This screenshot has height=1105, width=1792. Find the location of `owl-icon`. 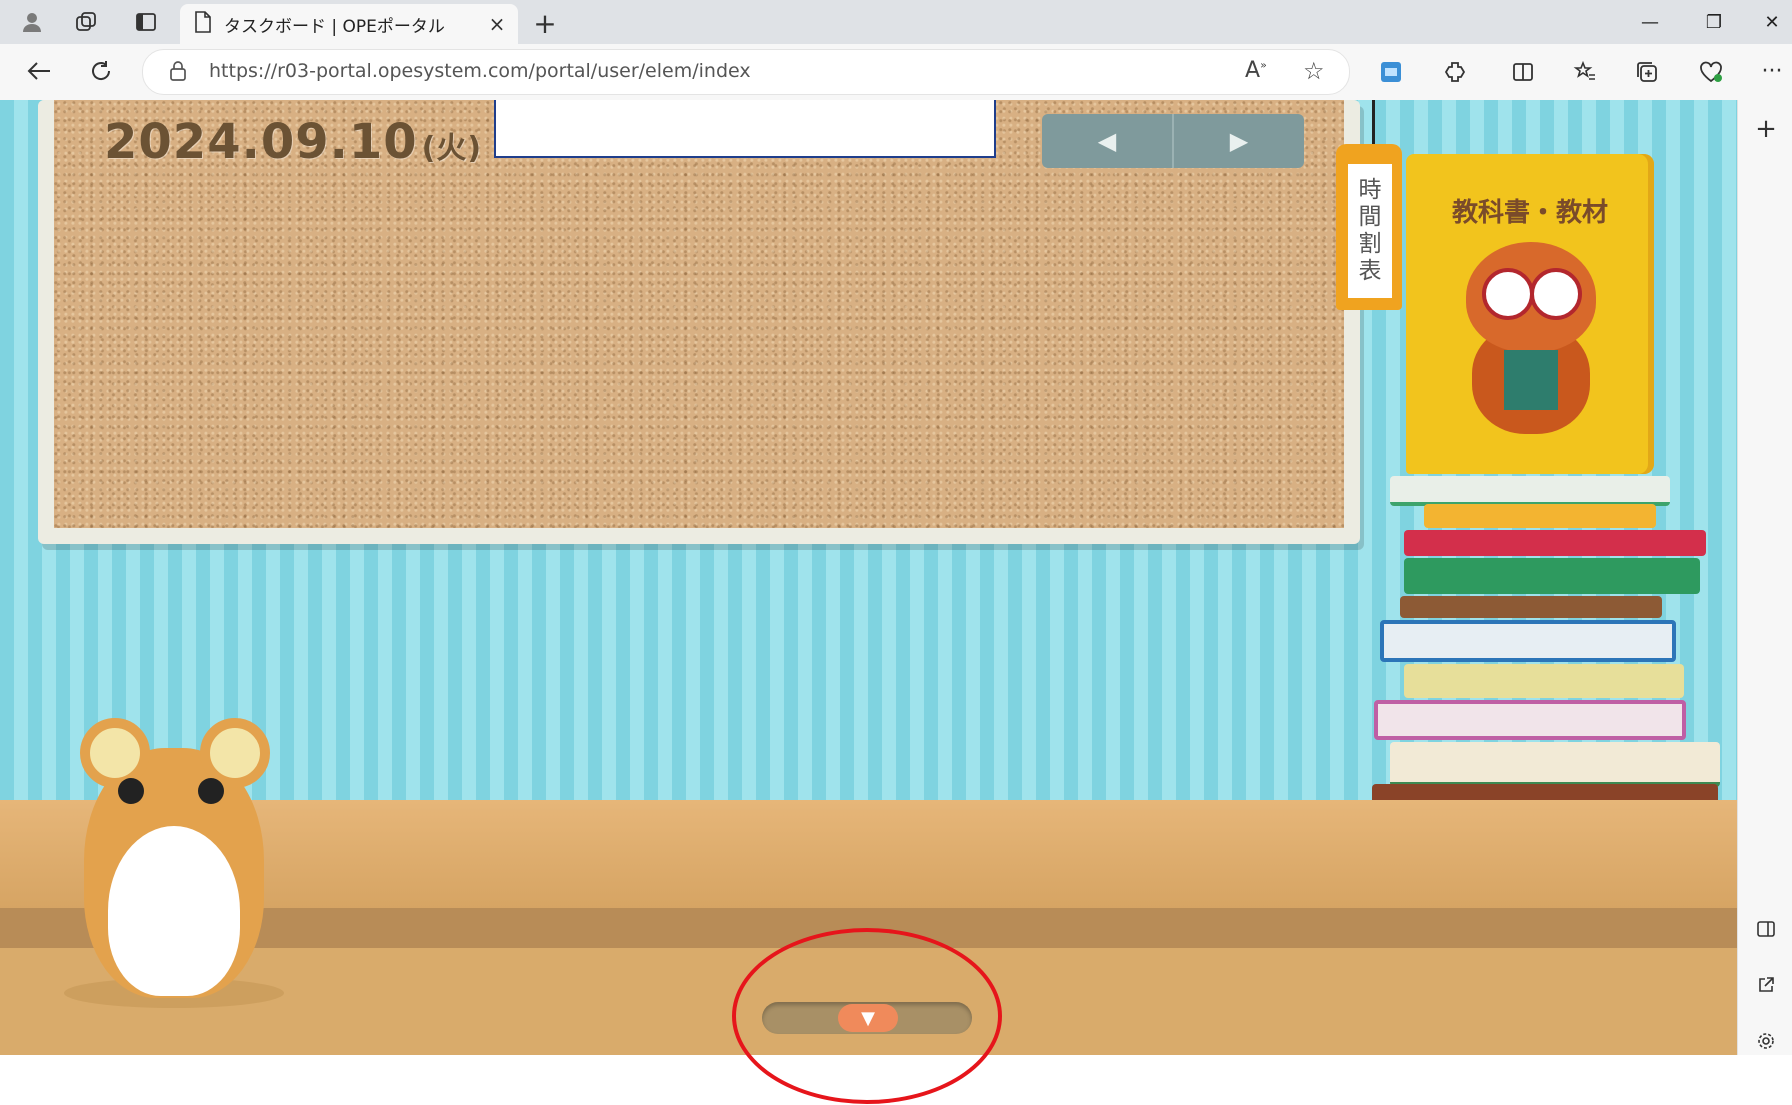

owl-icon is located at coordinates (1531, 297).